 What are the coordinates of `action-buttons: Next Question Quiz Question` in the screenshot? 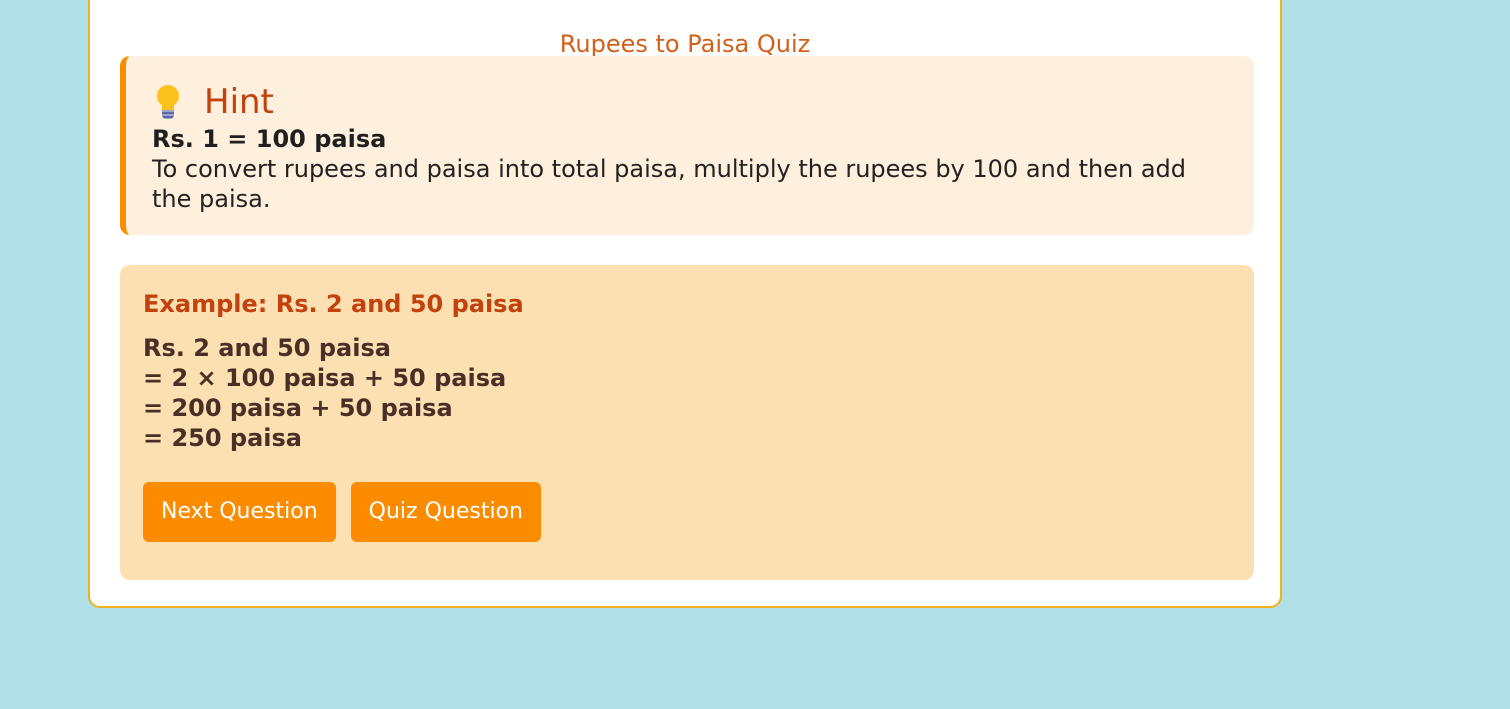 It's located at (349, 512).